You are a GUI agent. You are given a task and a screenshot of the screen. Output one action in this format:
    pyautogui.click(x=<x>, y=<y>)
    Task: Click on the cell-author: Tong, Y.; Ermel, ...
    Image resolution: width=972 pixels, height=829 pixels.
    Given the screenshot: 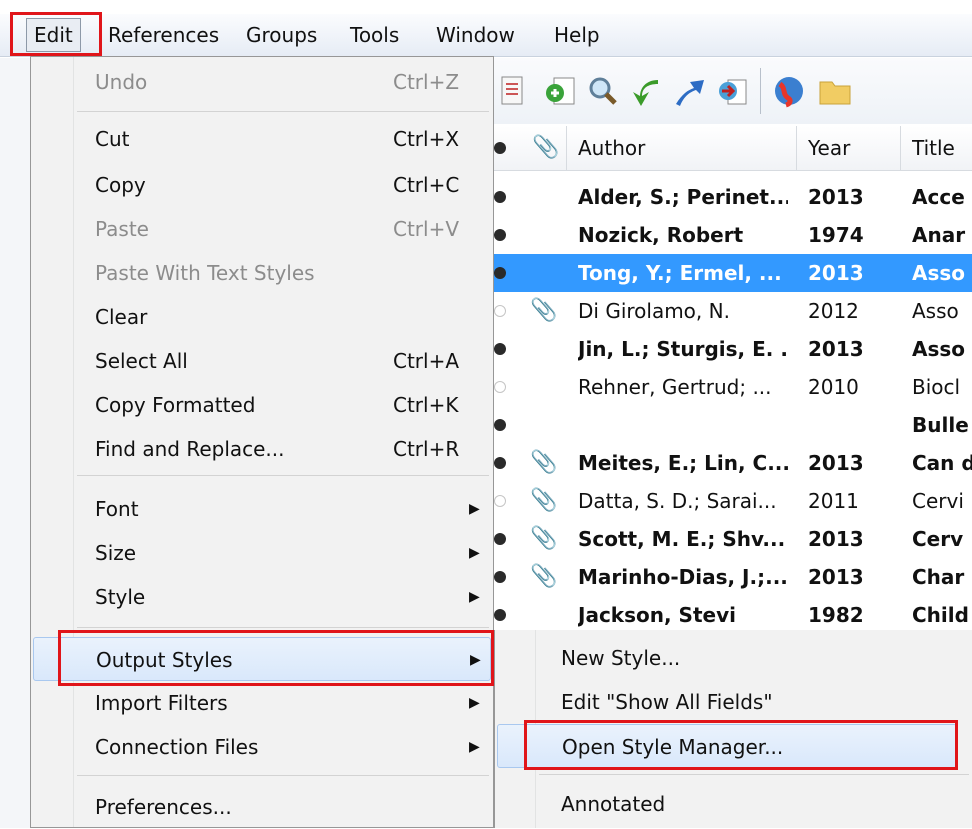 What is the action you would take?
    pyautogui.click(x=680, y=273)
    